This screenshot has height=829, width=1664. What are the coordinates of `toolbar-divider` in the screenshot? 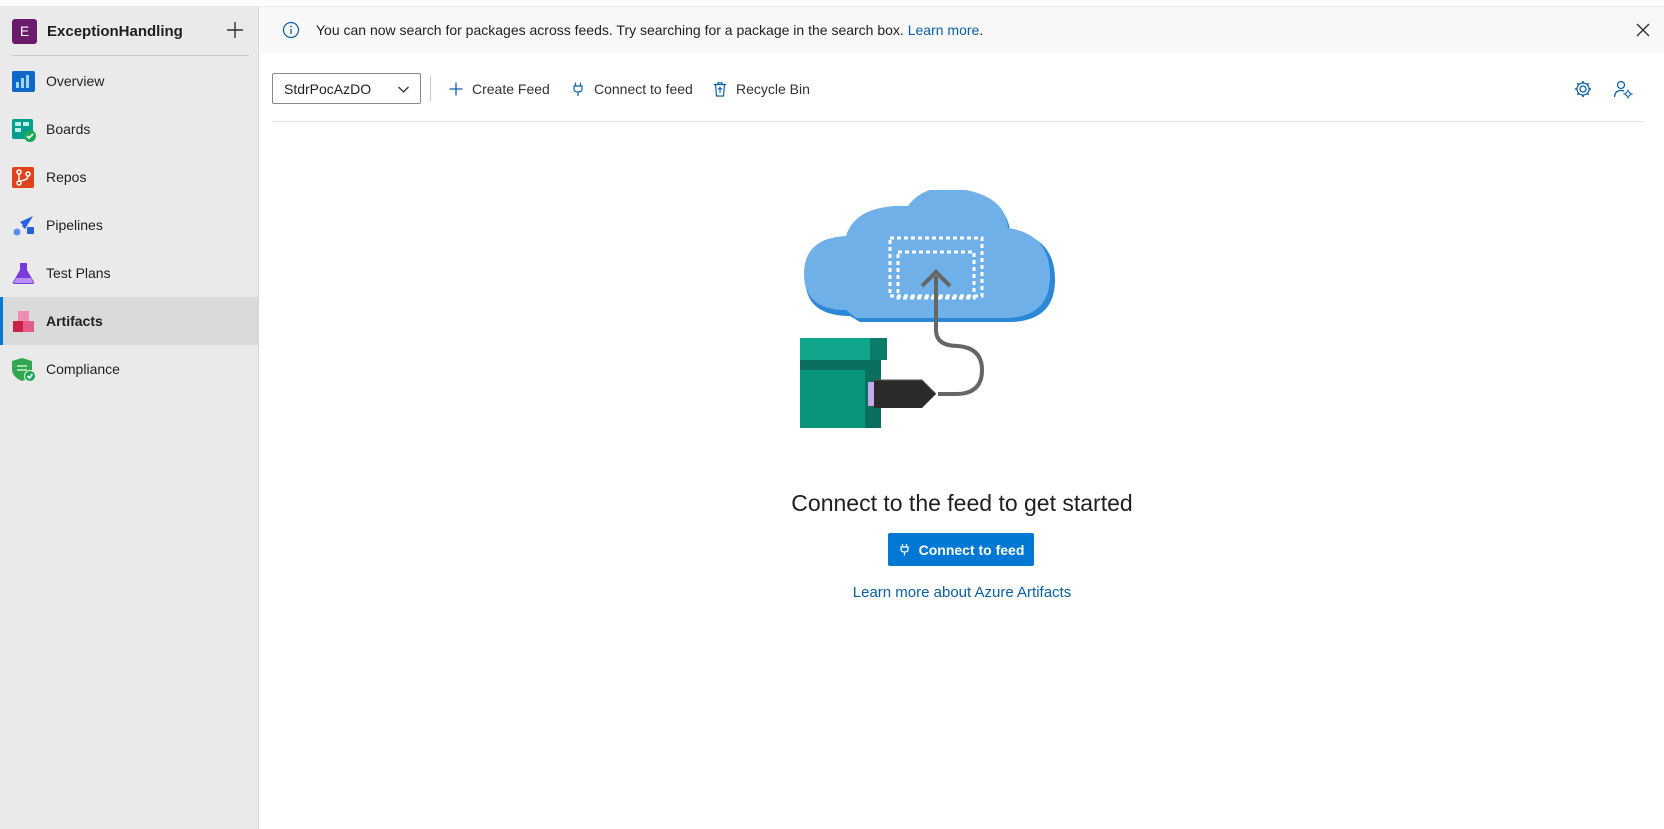 It's located at (430, 88).